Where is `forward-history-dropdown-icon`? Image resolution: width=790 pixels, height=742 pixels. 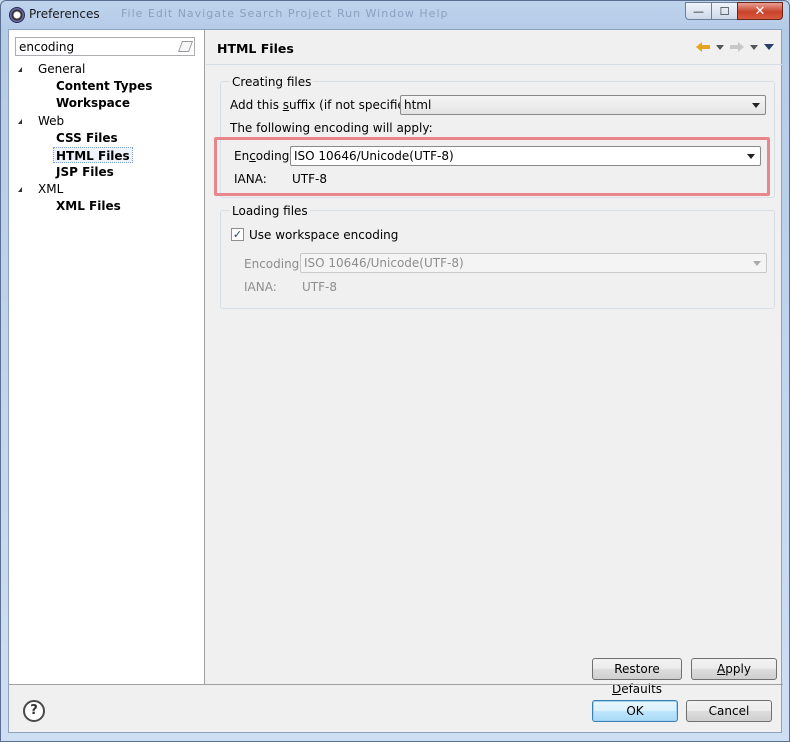 forward-history-dropdown-icon is located at coordinates (754, 47).